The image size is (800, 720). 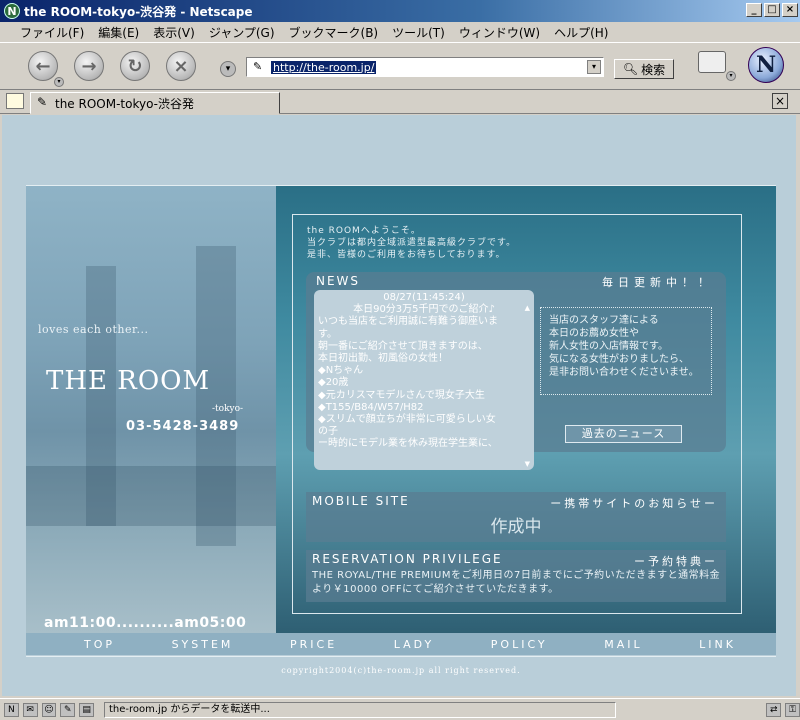 What do you see at coordinates (499, 32) in the screenshot?
I see `menu-window: ウィンドウ(W)` at bounding box center [499, 32].